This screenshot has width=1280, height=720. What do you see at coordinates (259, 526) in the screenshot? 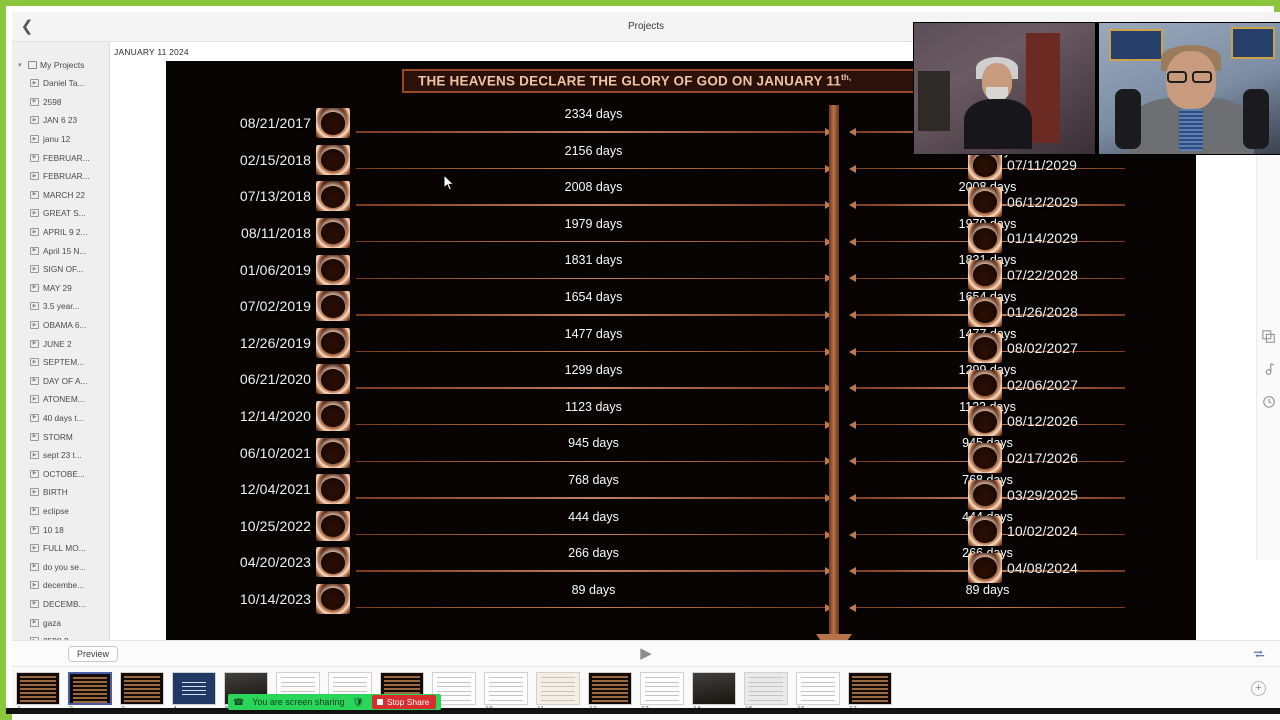
I see `eclipse-date-row: 10/25/2022` at bounding box center [259, 526].